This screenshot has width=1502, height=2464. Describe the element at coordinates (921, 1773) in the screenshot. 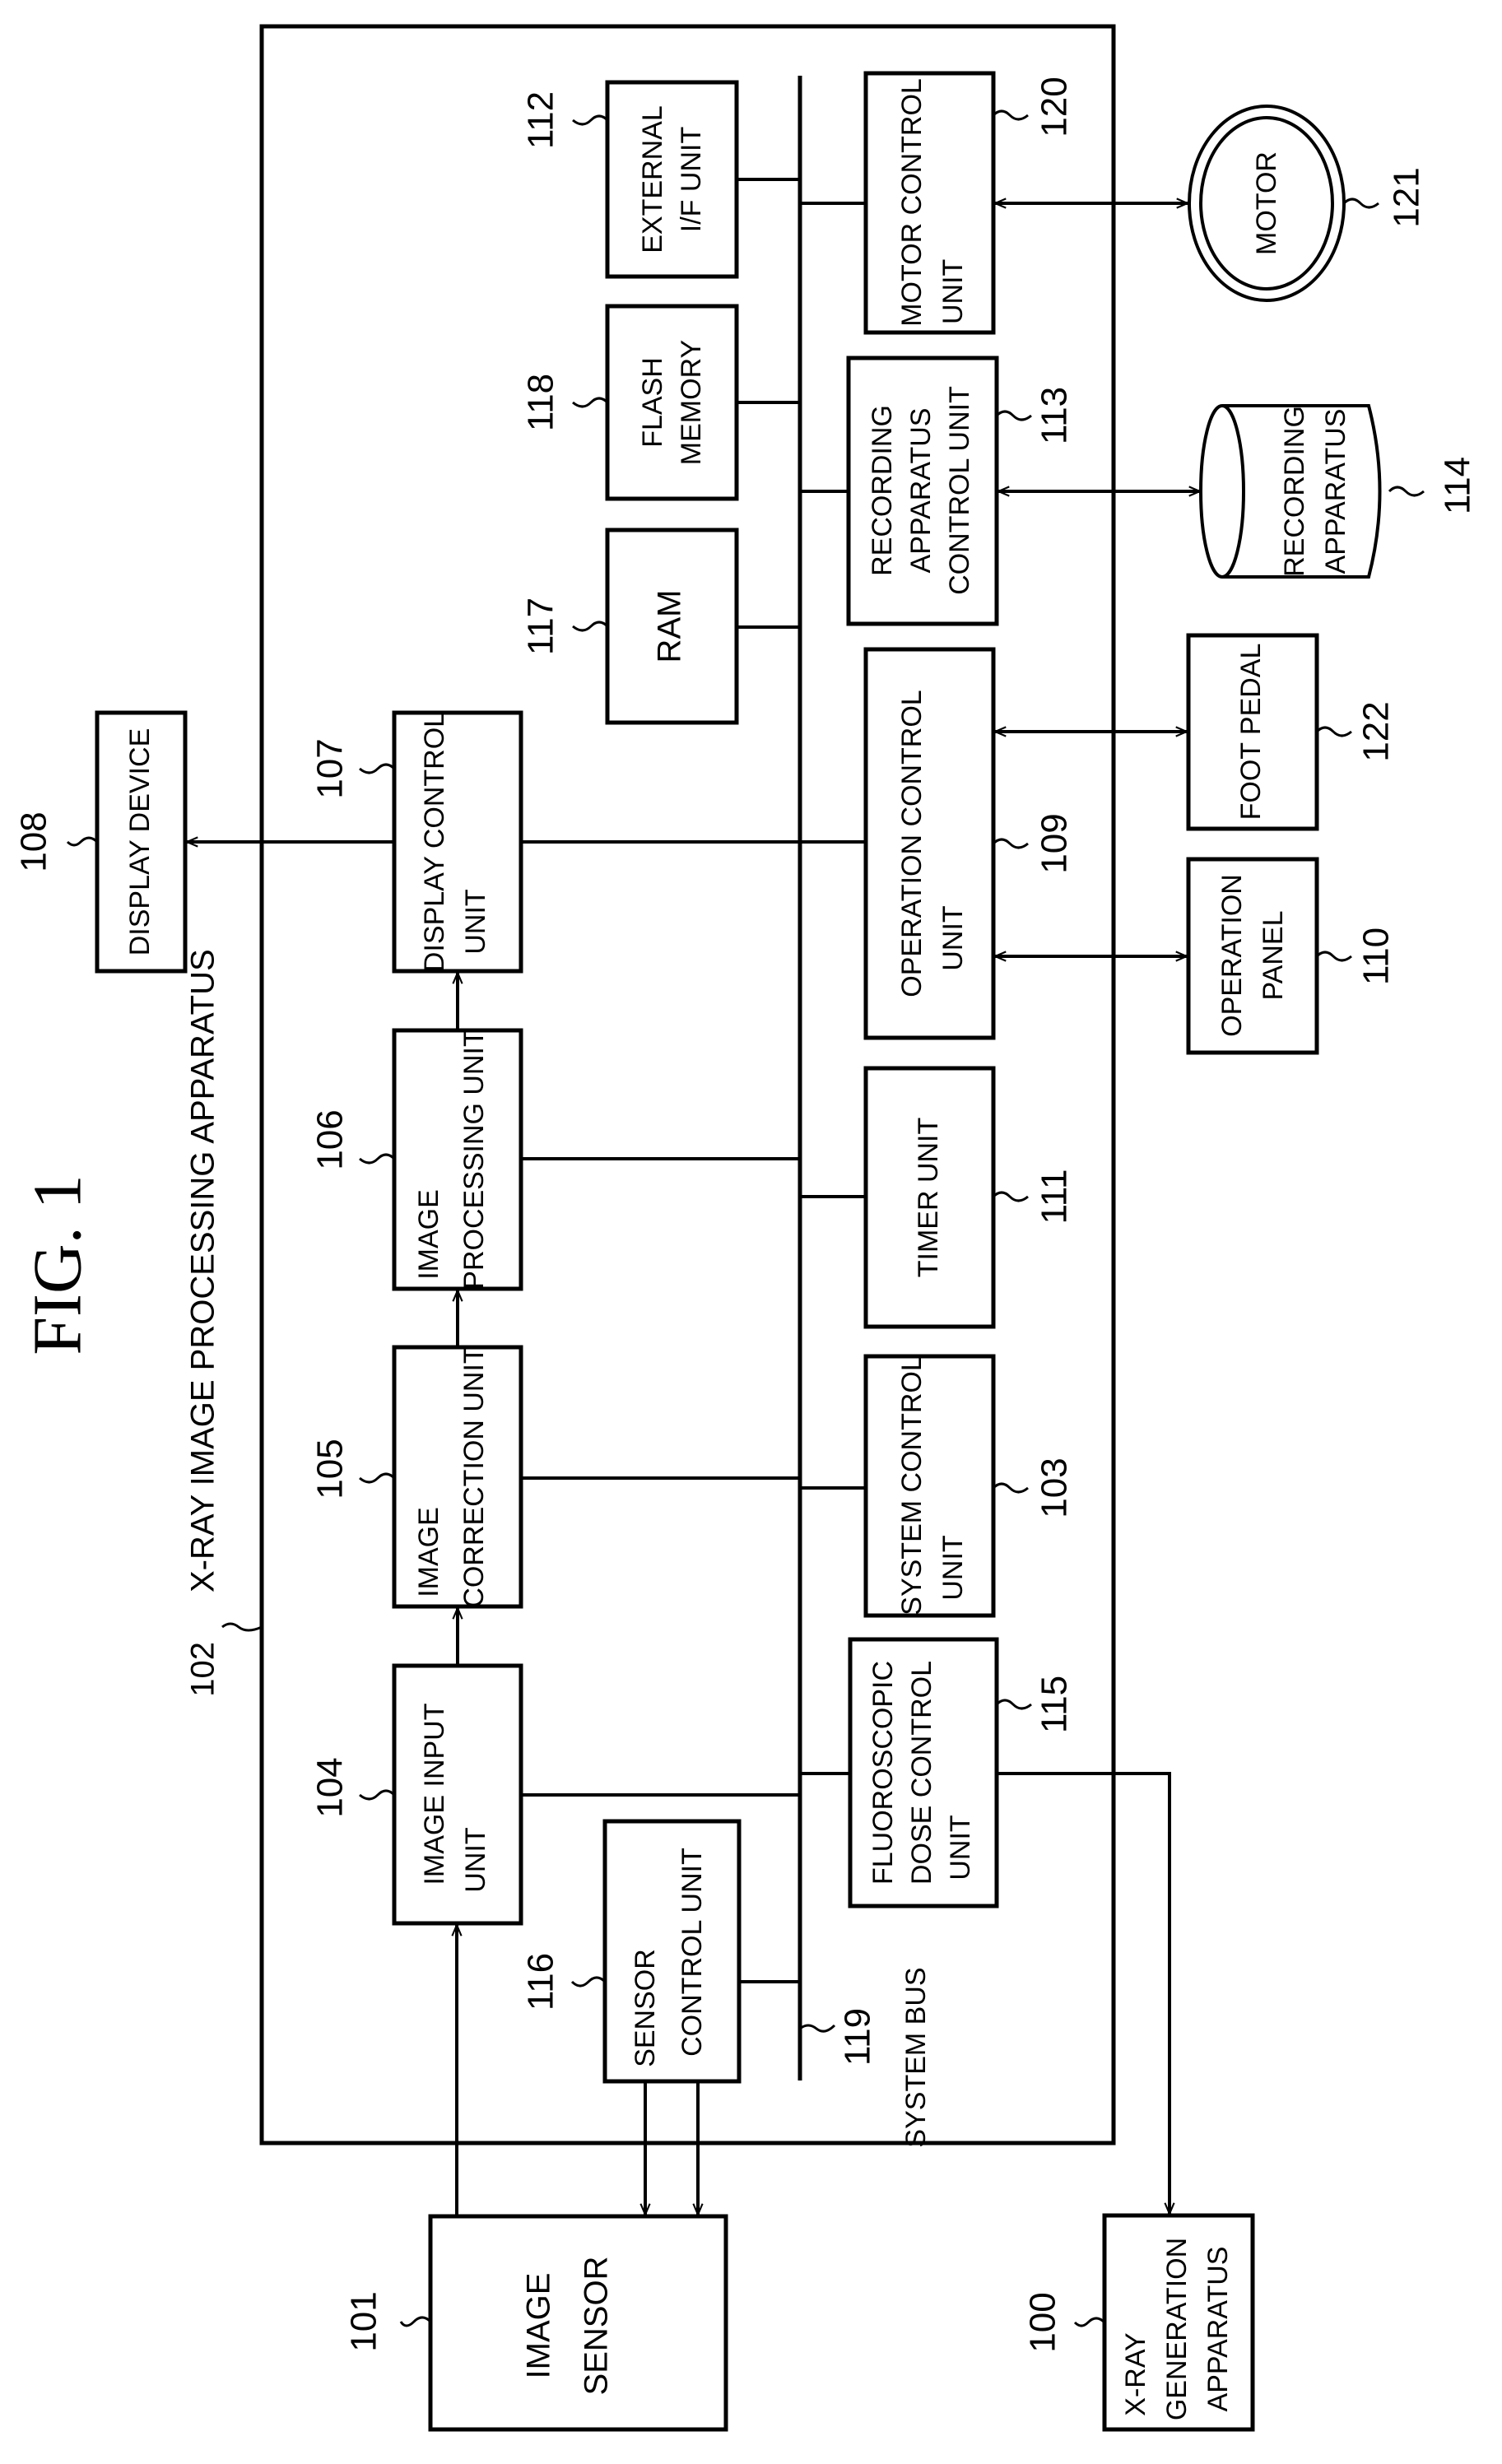

I see `block-text: DOSE CONTROL` at that location.